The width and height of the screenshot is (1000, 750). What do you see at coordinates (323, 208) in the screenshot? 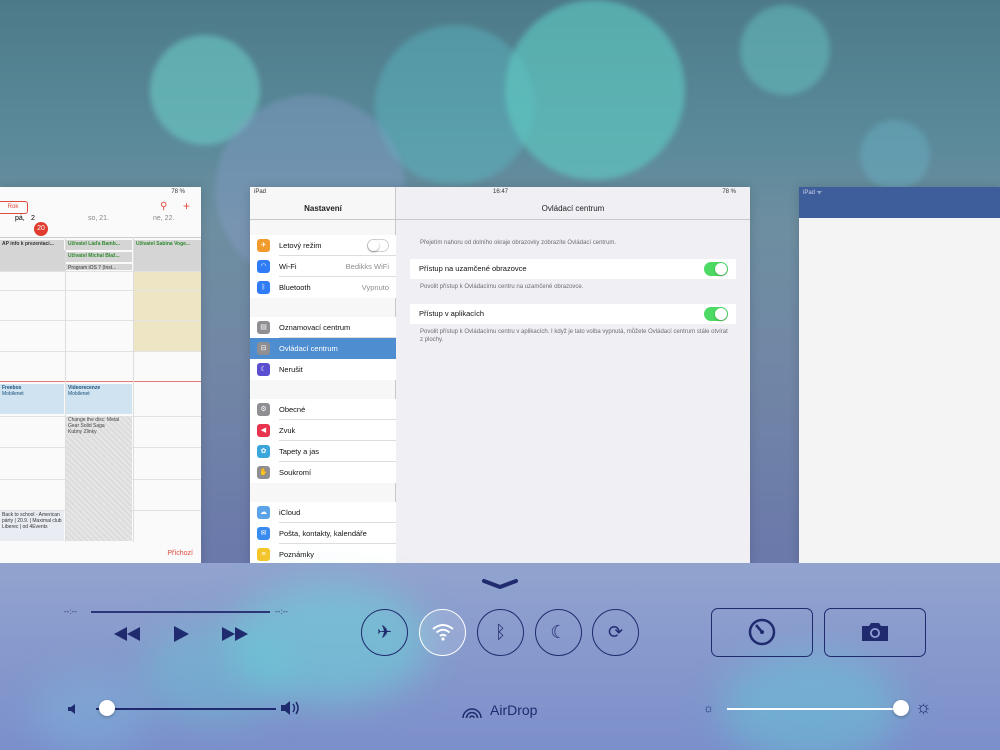
I see `sidebar-title: Nastavení` at bounding box center [323, 208].